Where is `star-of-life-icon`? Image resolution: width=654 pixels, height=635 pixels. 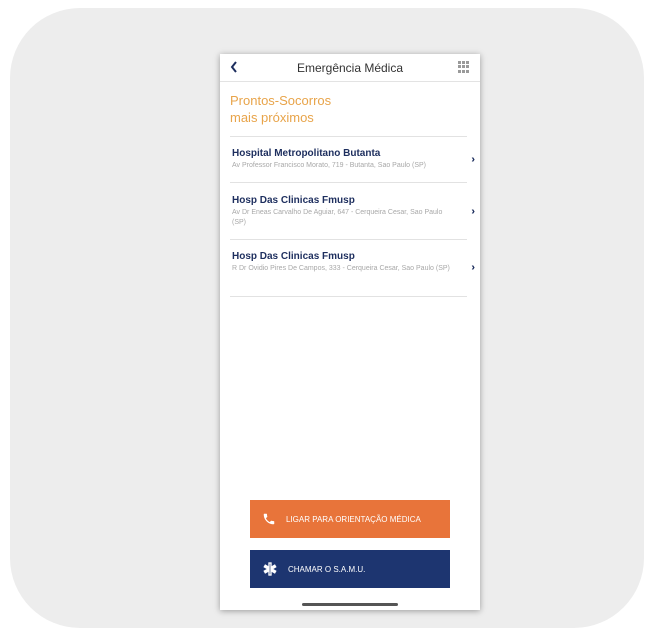
star-of-life-icon is located at coordinates (270, 569).